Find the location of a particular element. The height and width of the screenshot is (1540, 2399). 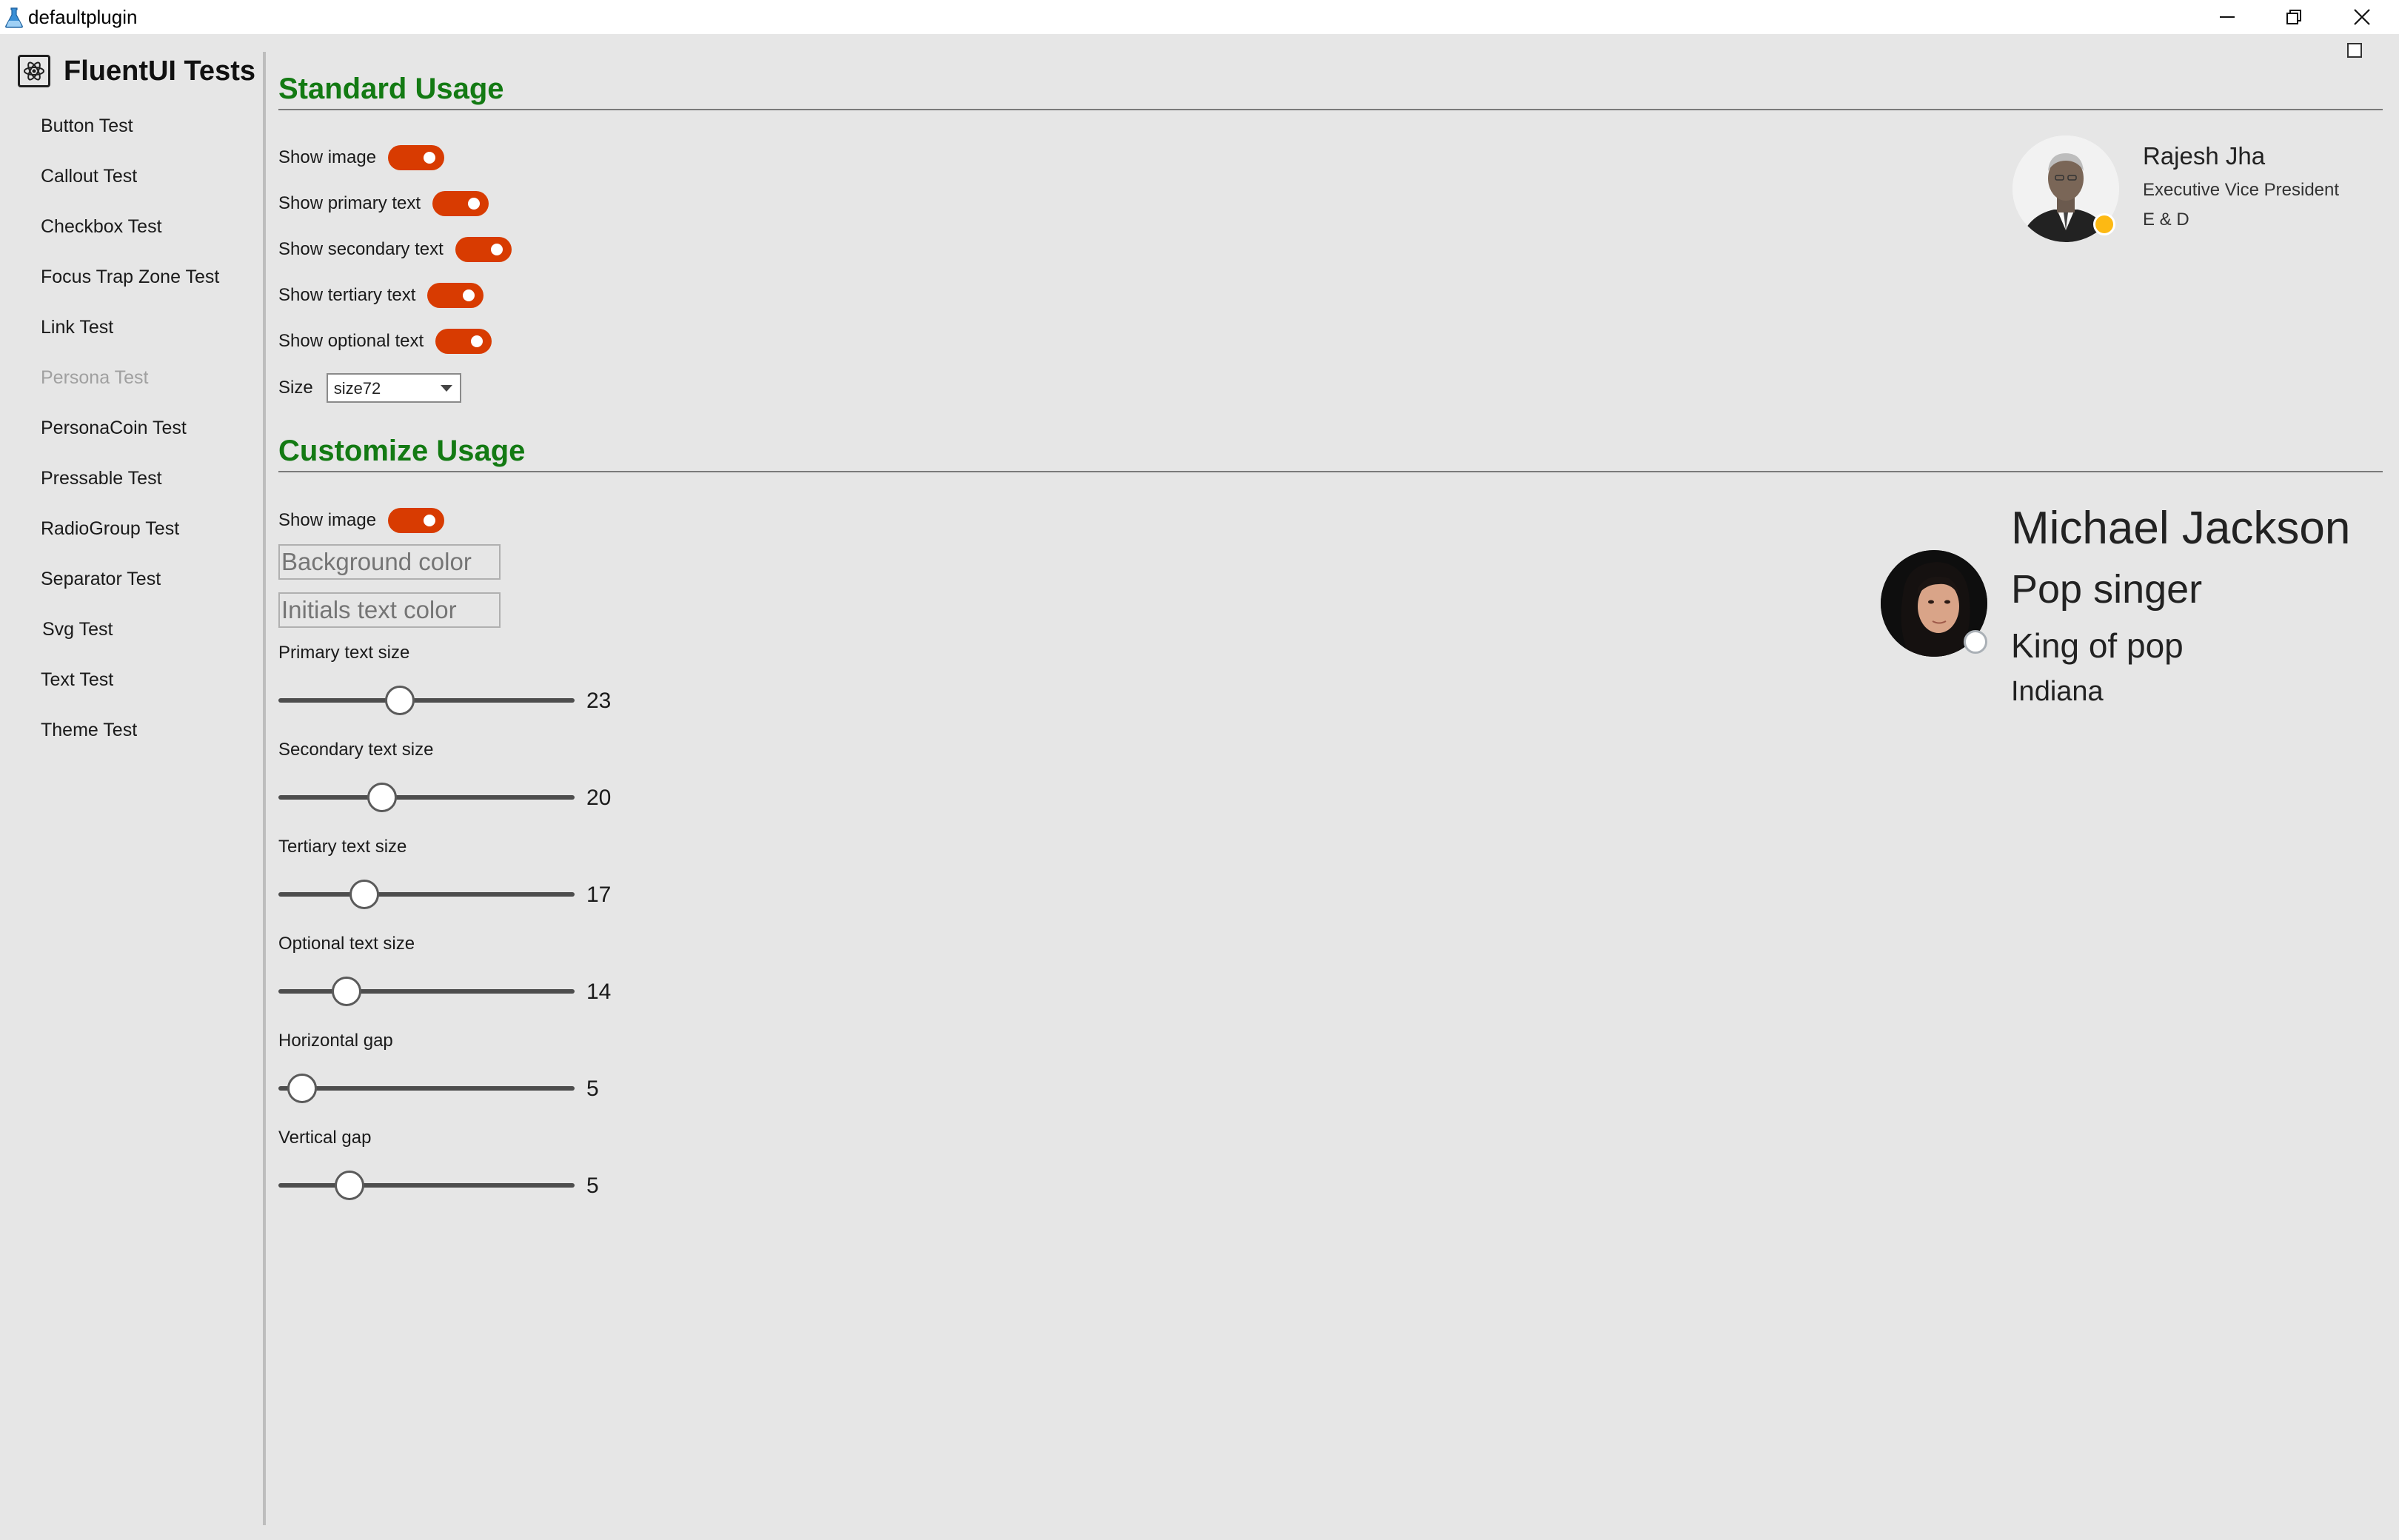

size-dropdown-value: size72 is located at coordinates (357, 389).